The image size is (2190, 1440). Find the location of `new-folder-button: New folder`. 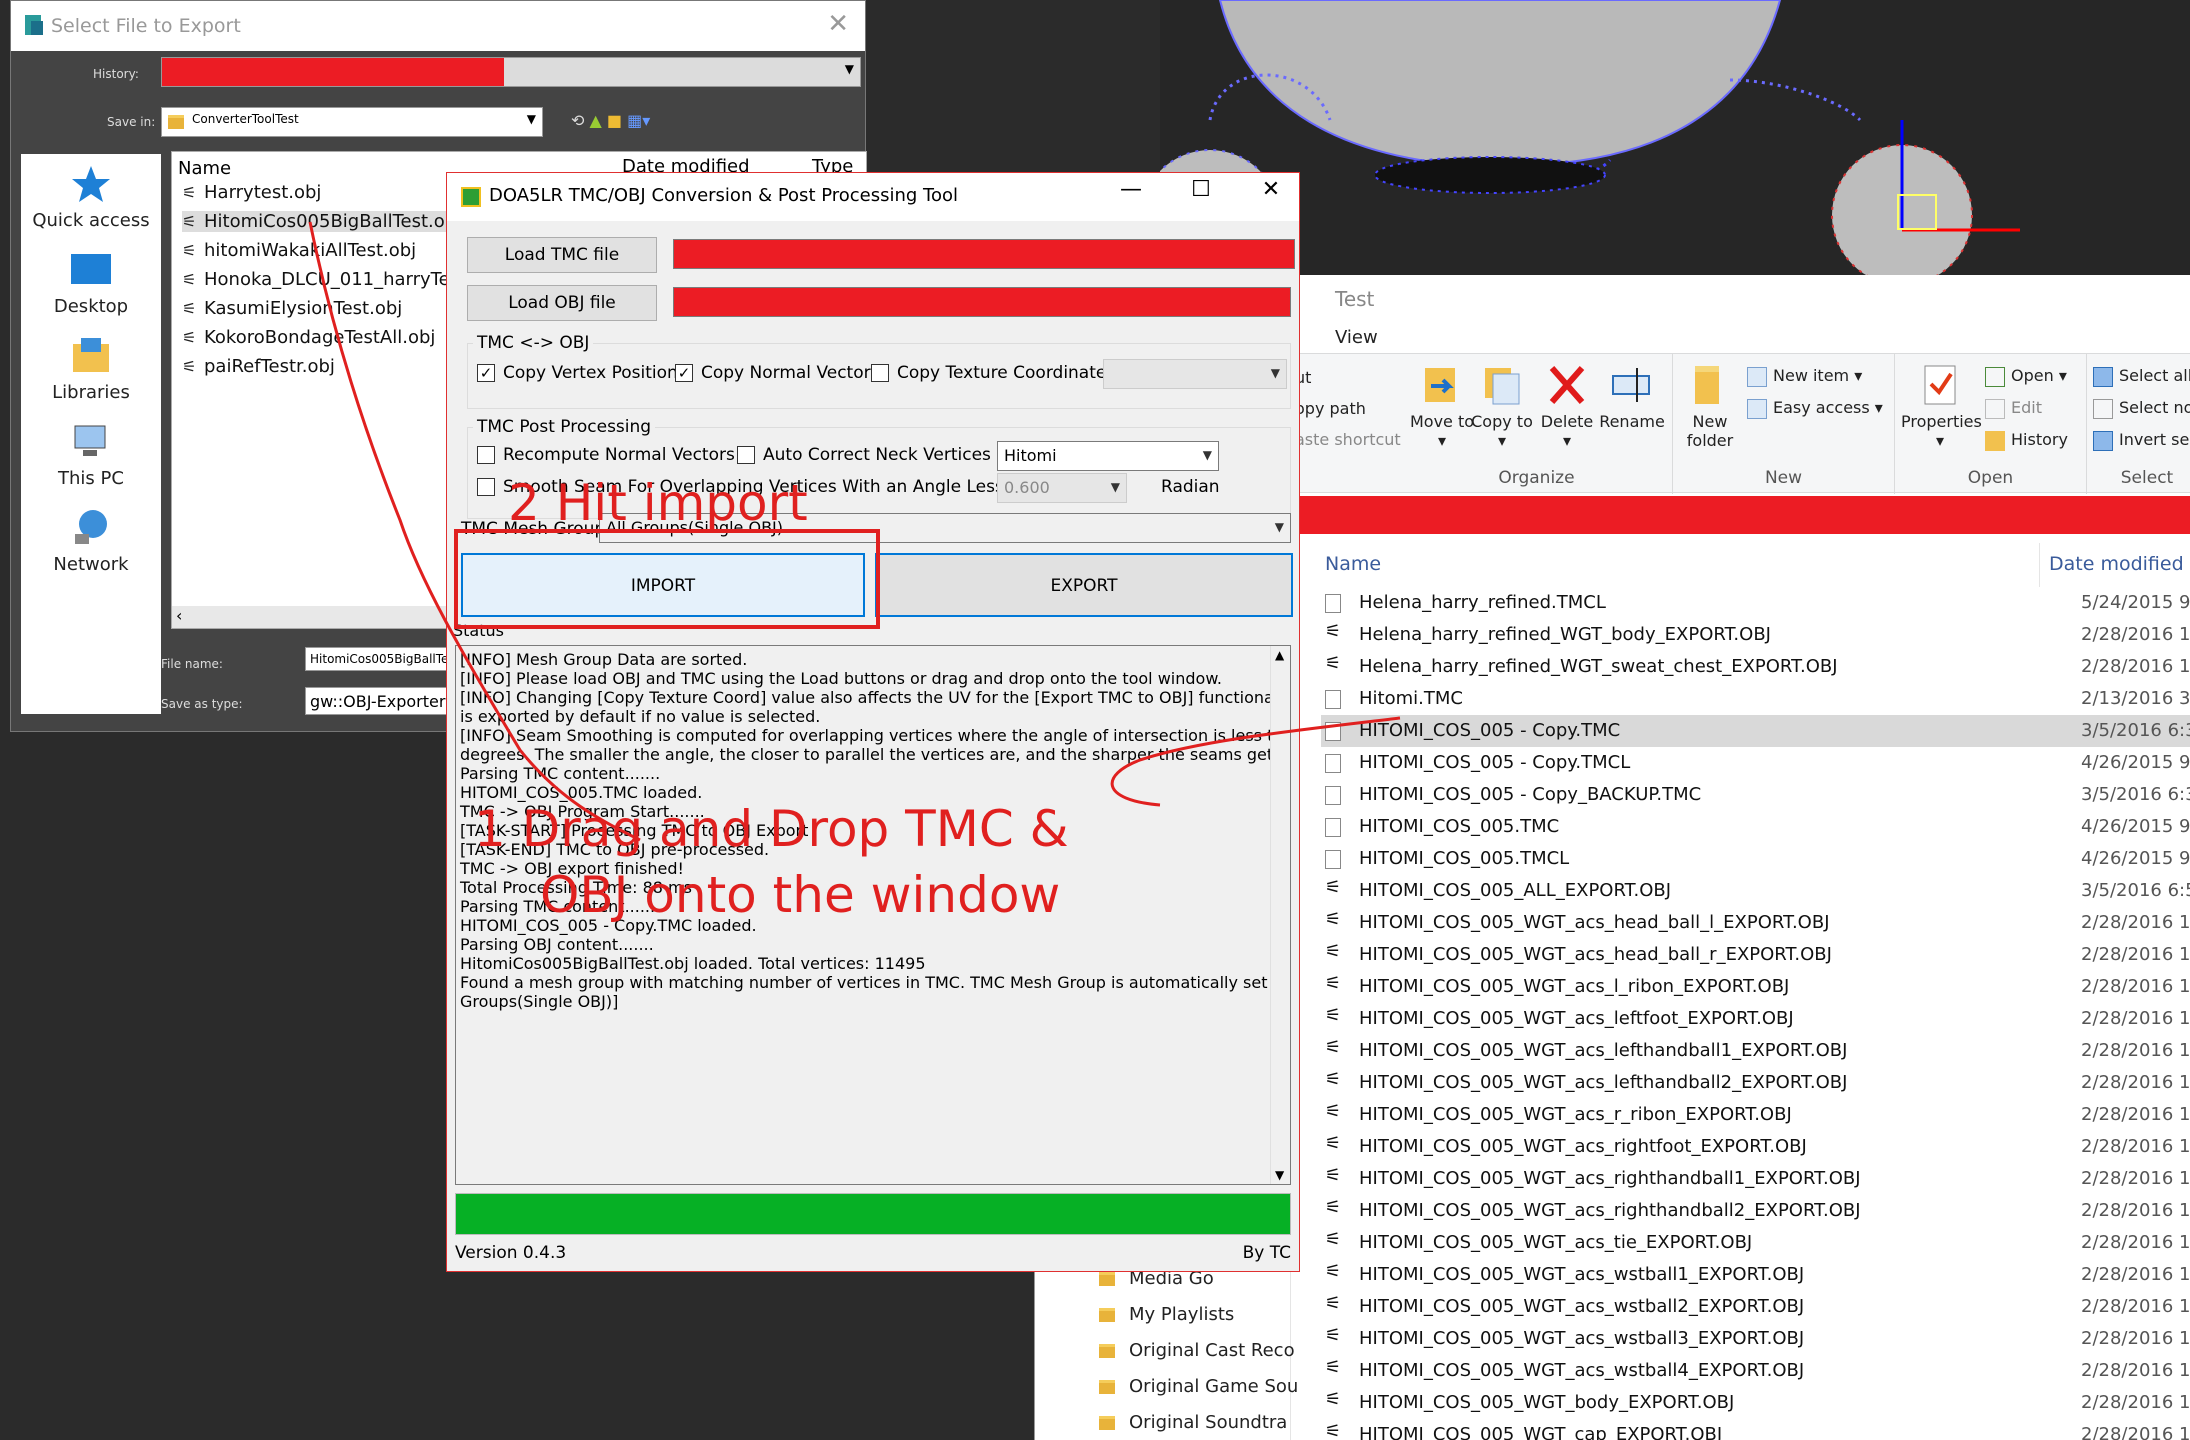

new-folder-button: New folder is located at coordinates (1710, 406).